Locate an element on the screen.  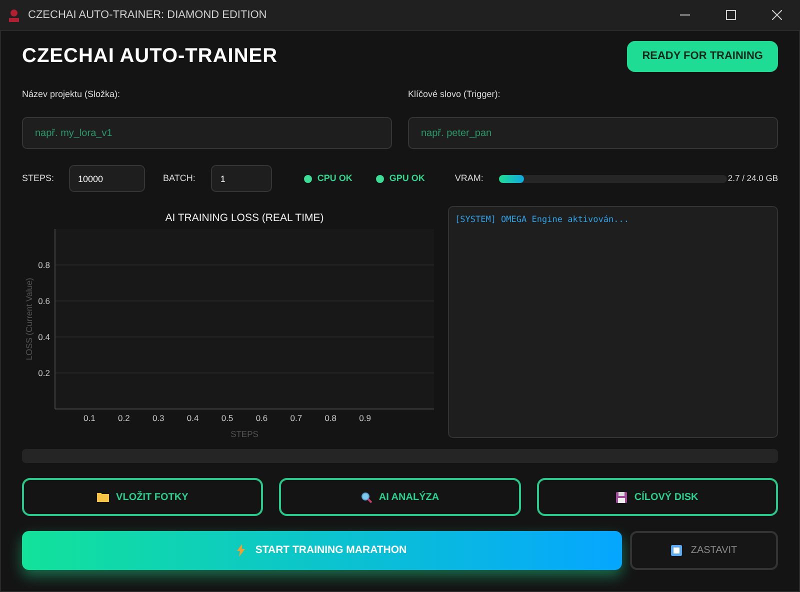
folder-icon is located at coordinates (103, 497).